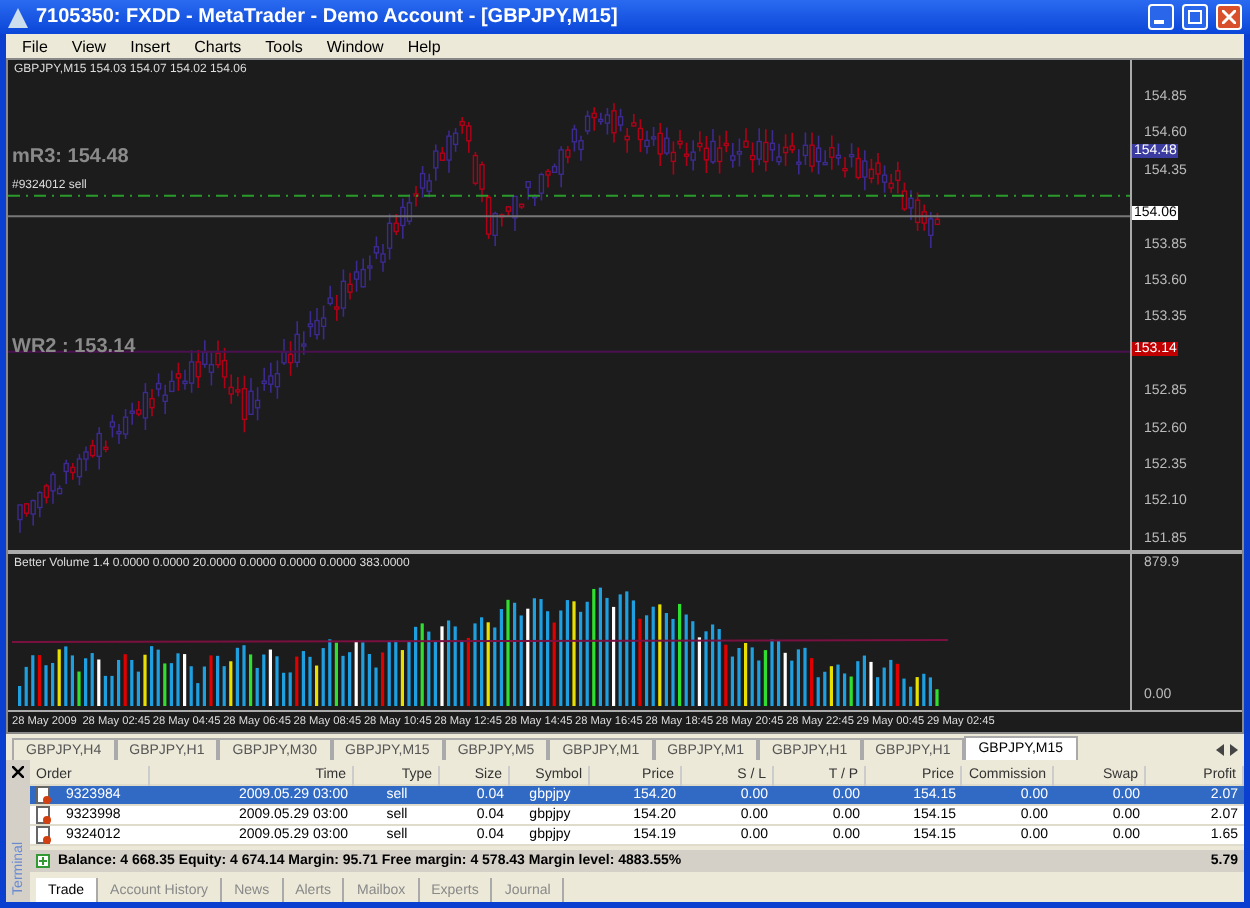 The image size is (1250, 908). I want to click on menu-item: Tools, so click(284, 46).